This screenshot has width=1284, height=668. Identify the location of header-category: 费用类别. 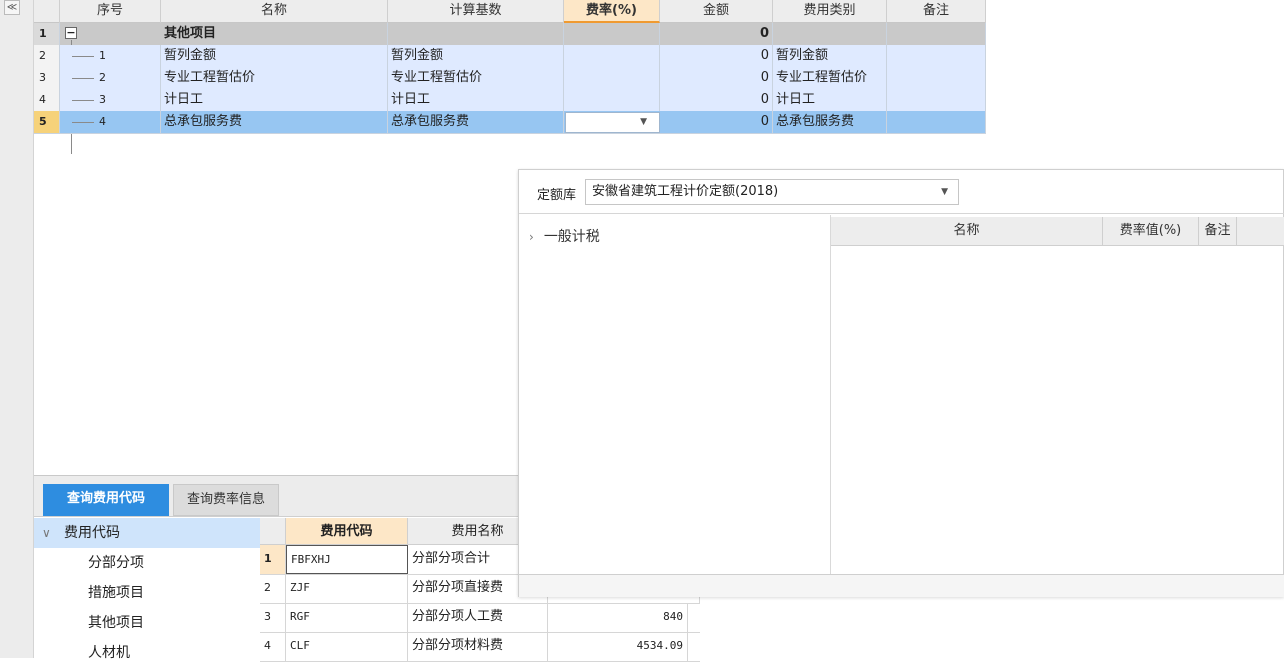
(830, 11).